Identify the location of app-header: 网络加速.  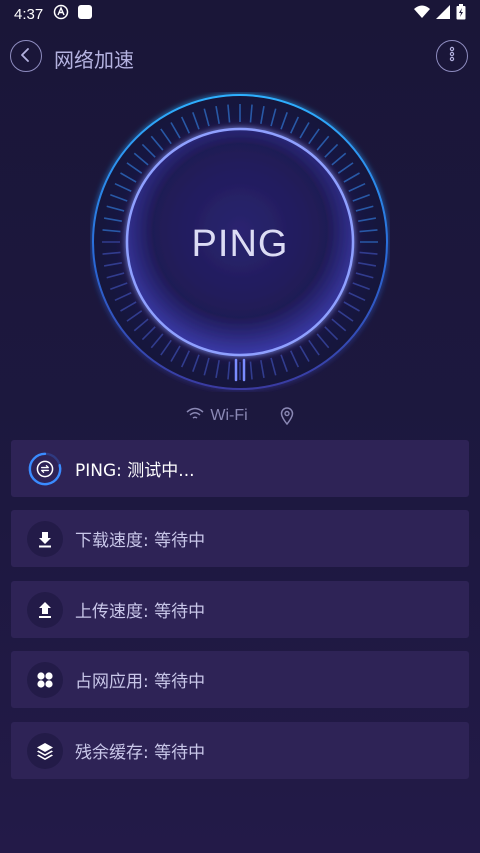
(240, 56).